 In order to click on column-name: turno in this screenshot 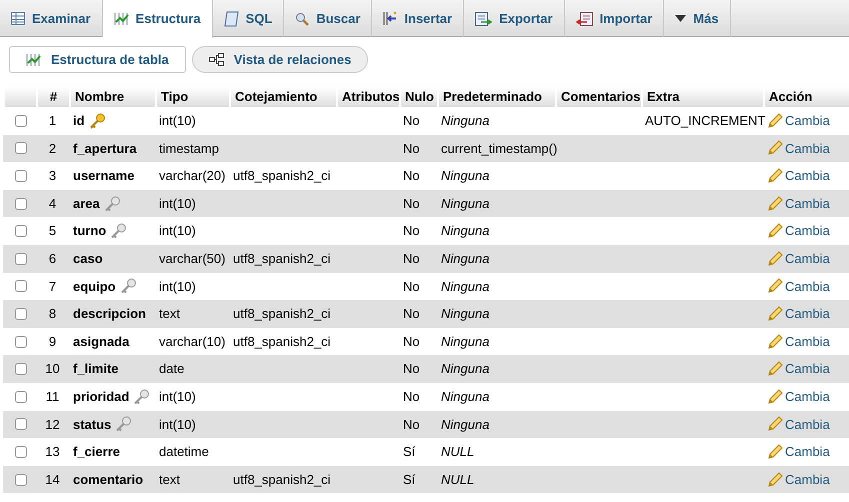, I will do `click(89, 231)`.